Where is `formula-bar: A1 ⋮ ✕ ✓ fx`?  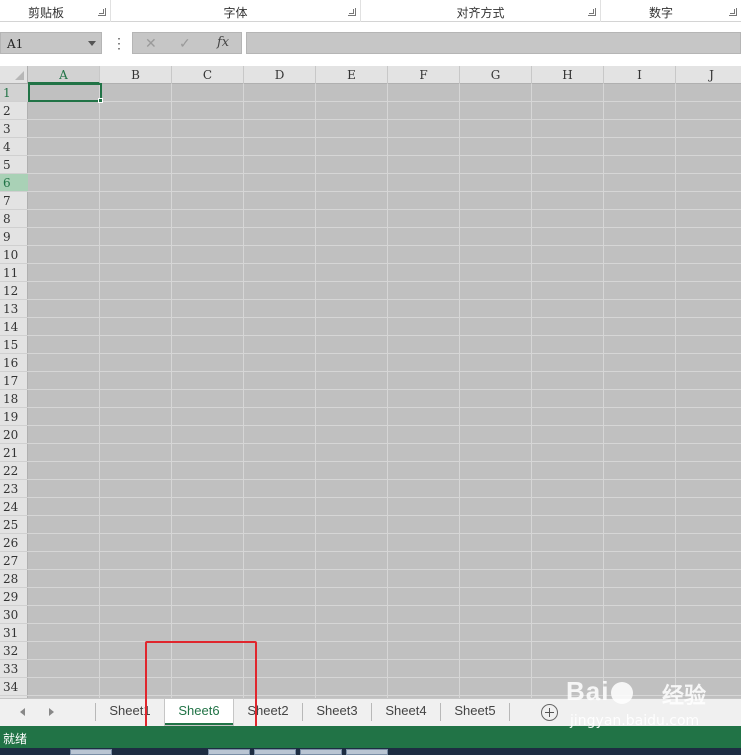
formula-bar: A1 ⋮ ✕ ✓ fx is located at coordinates (370, 44).